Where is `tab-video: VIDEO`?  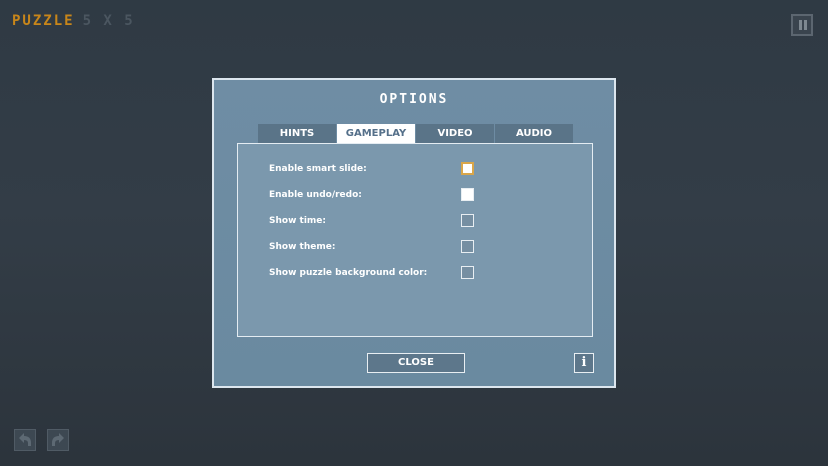 tab-video: VIDEO is located at coordinates (455, 133).